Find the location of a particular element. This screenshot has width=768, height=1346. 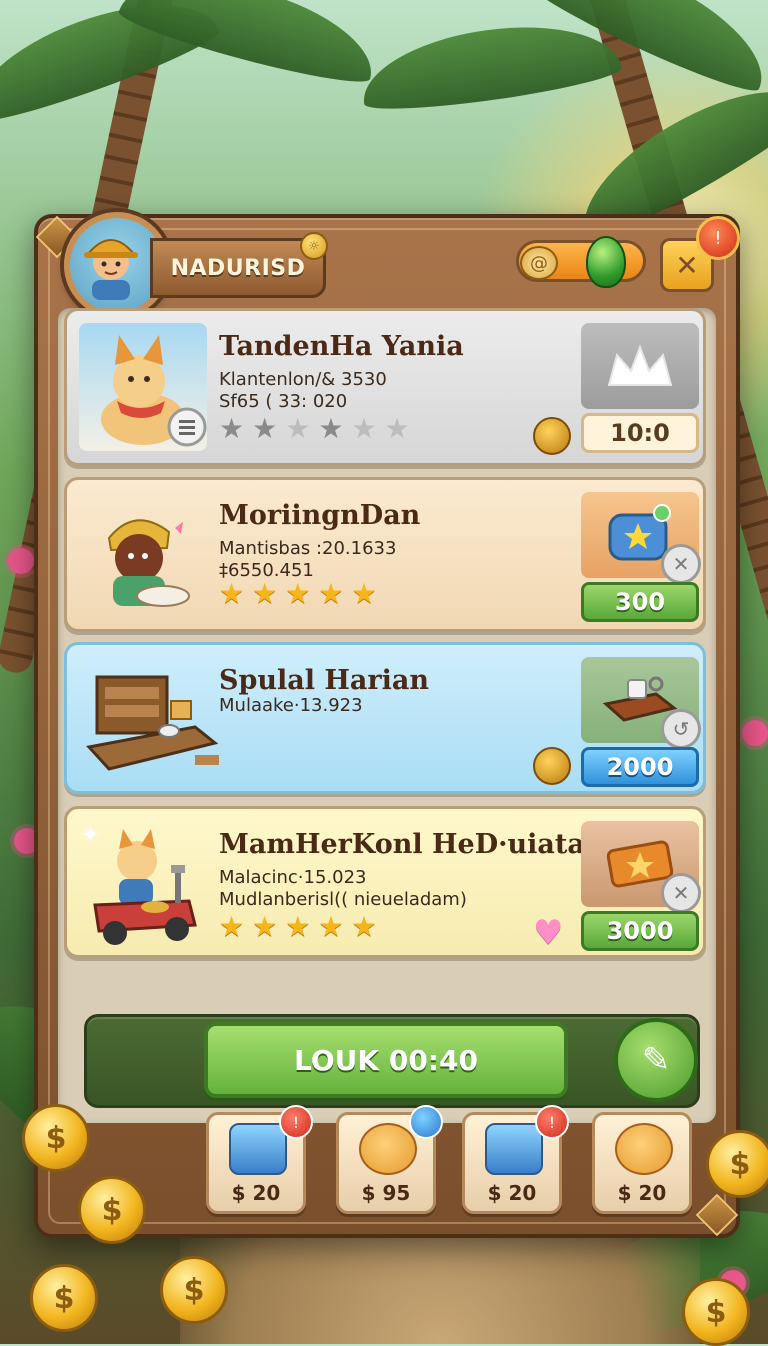

list-item: Spulal Harian Mulaake·13.923 ↺ 2000 is located at coordinates (385, 718).